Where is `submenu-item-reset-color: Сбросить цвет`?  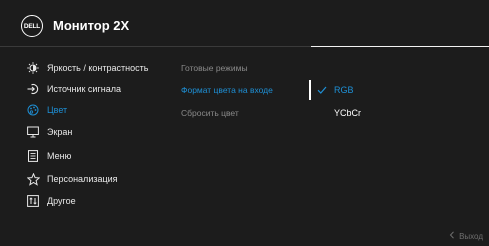
submenu-item-reset-color: Сбросить цвет is located at coordinates (210, 113).